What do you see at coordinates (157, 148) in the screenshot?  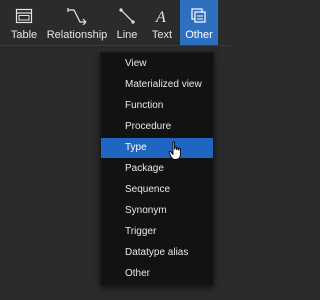 I see `menu-item-type: Type` at bounding box center [157, 148].